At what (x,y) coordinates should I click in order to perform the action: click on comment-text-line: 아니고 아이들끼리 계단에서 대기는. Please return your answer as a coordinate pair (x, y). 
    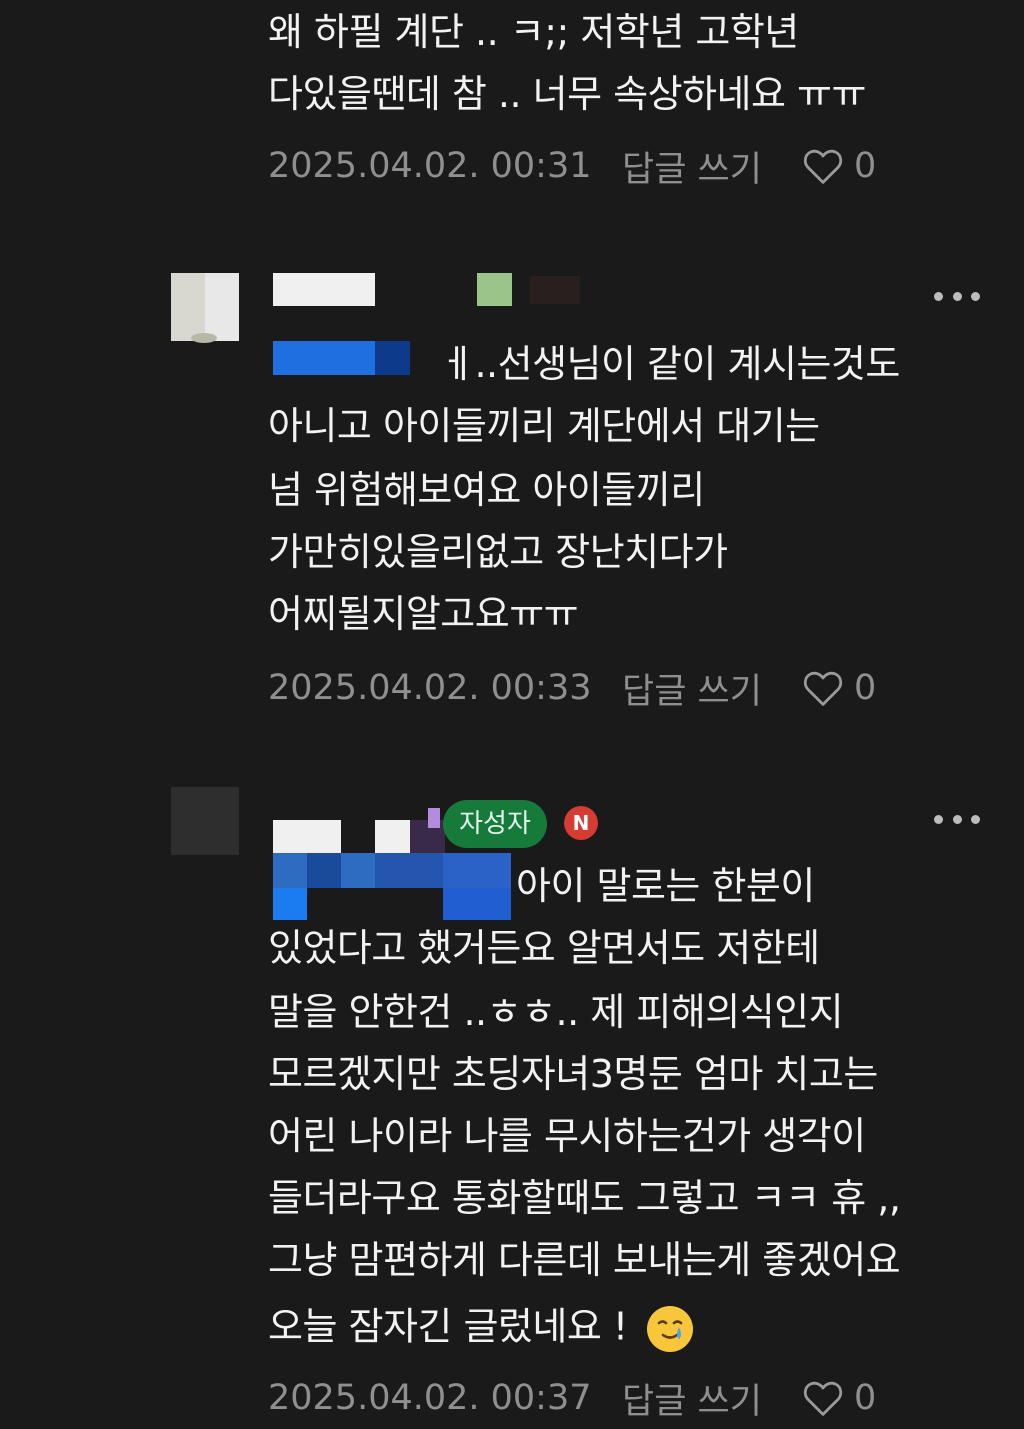
    Looking at the image, I should click on (544, 426).